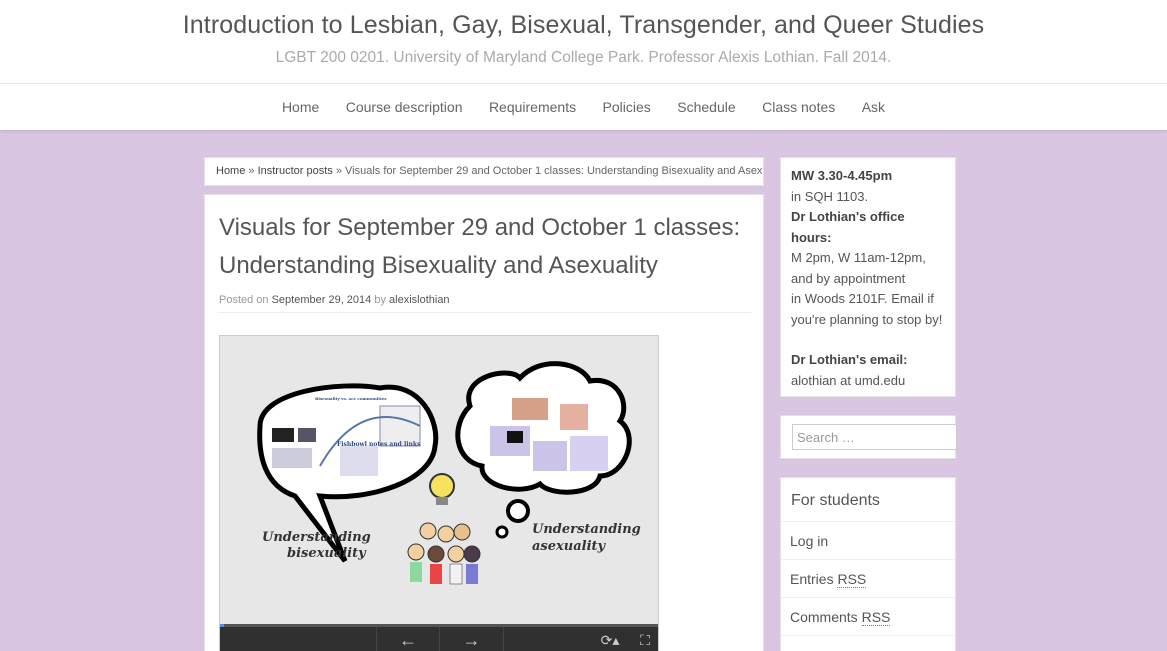  I want to click on breadcrumb-section-link: Instructor posts, so click(295, 171).